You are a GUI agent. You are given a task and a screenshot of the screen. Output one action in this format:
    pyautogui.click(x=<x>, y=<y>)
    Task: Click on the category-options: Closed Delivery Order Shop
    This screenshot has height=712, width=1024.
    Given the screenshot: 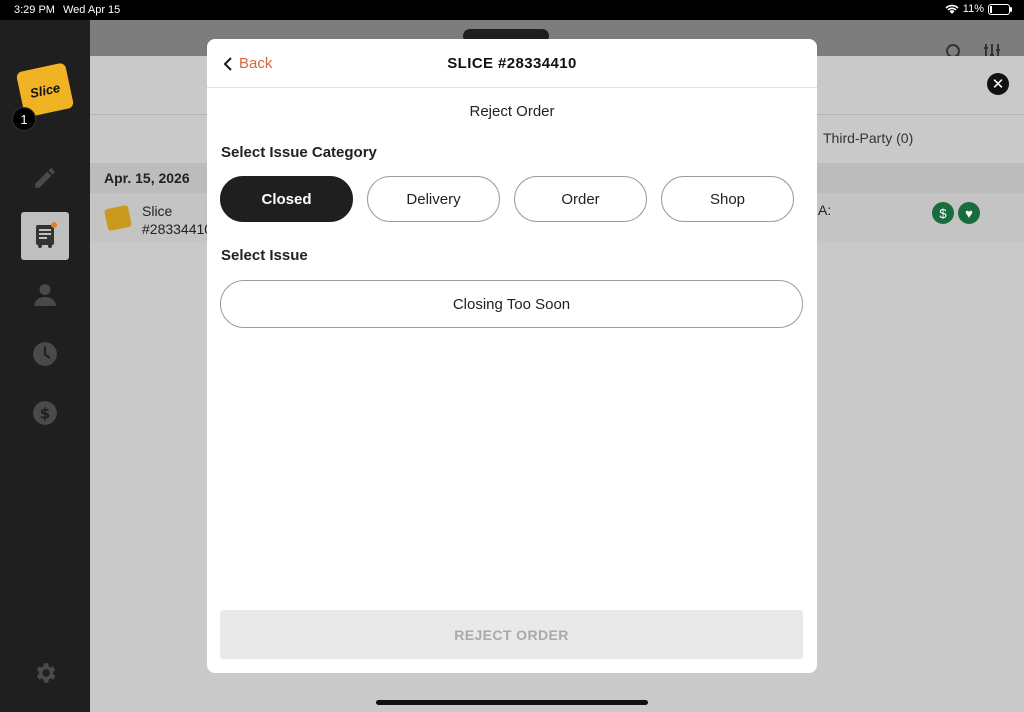 What is the action you would take?
    pyautogui.click(x=507, y=199)
    